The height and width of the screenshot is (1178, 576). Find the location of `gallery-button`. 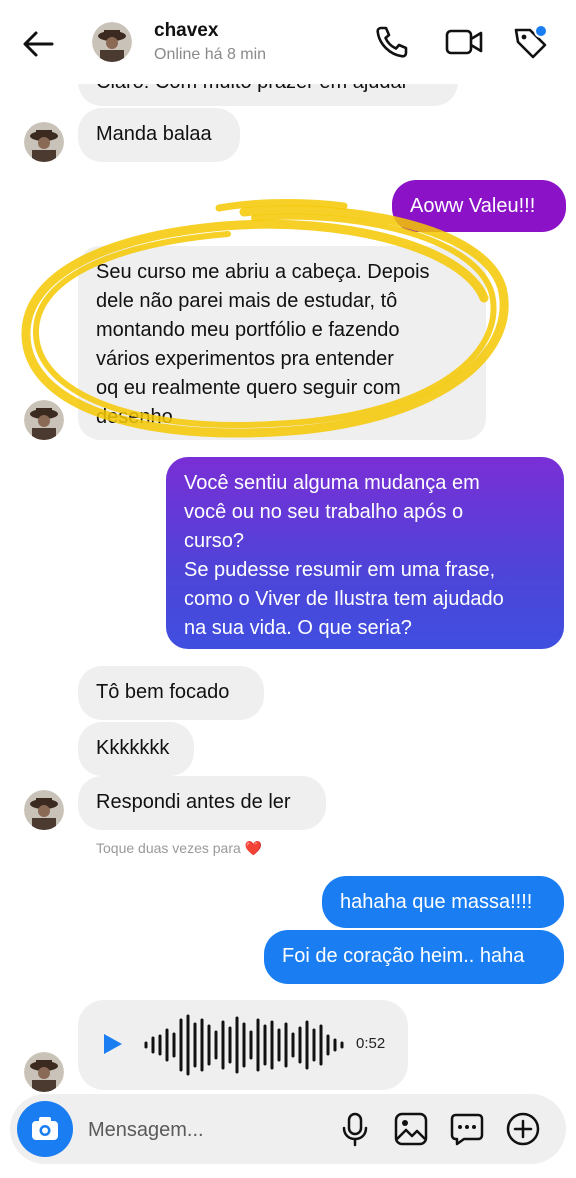

gallery-button is located at coordinates (411, 1129).